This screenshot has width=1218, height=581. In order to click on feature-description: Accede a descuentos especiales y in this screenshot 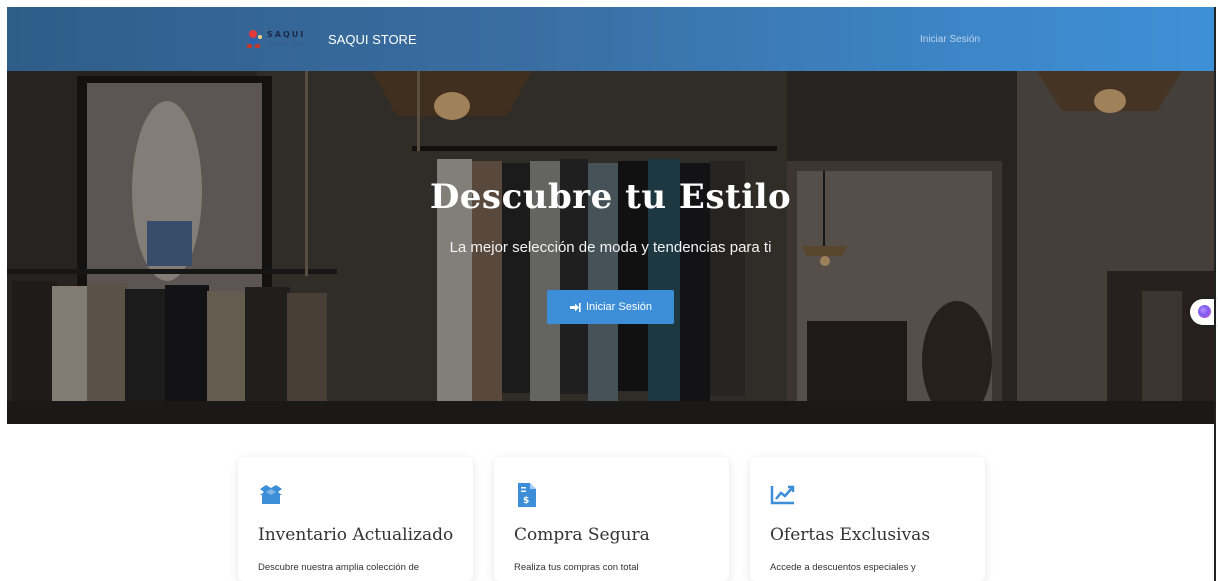, I will do `click(843, 567)`.